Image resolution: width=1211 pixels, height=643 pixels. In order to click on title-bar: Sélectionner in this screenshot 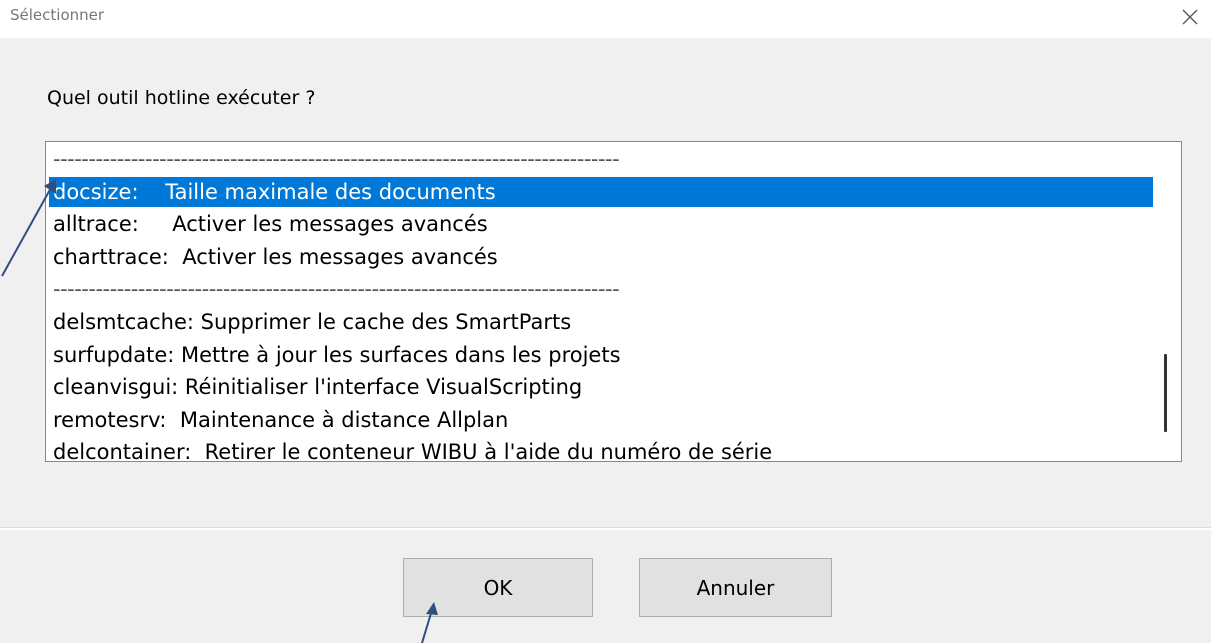, I will do `click(605, 19)`.